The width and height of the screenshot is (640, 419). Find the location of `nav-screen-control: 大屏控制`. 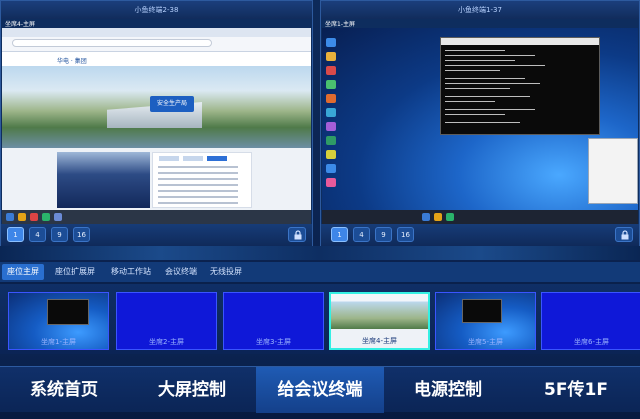

nav-screen-control: 大屏控制 is located at coordinates (192, 390).